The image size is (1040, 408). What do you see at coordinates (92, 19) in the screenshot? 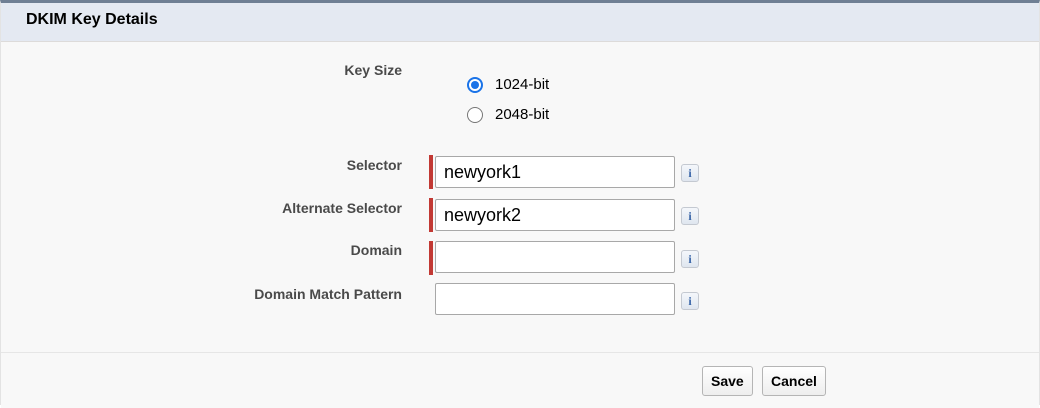
I see `section-title: DKIM Key Details` at bounding box center [92, 19].